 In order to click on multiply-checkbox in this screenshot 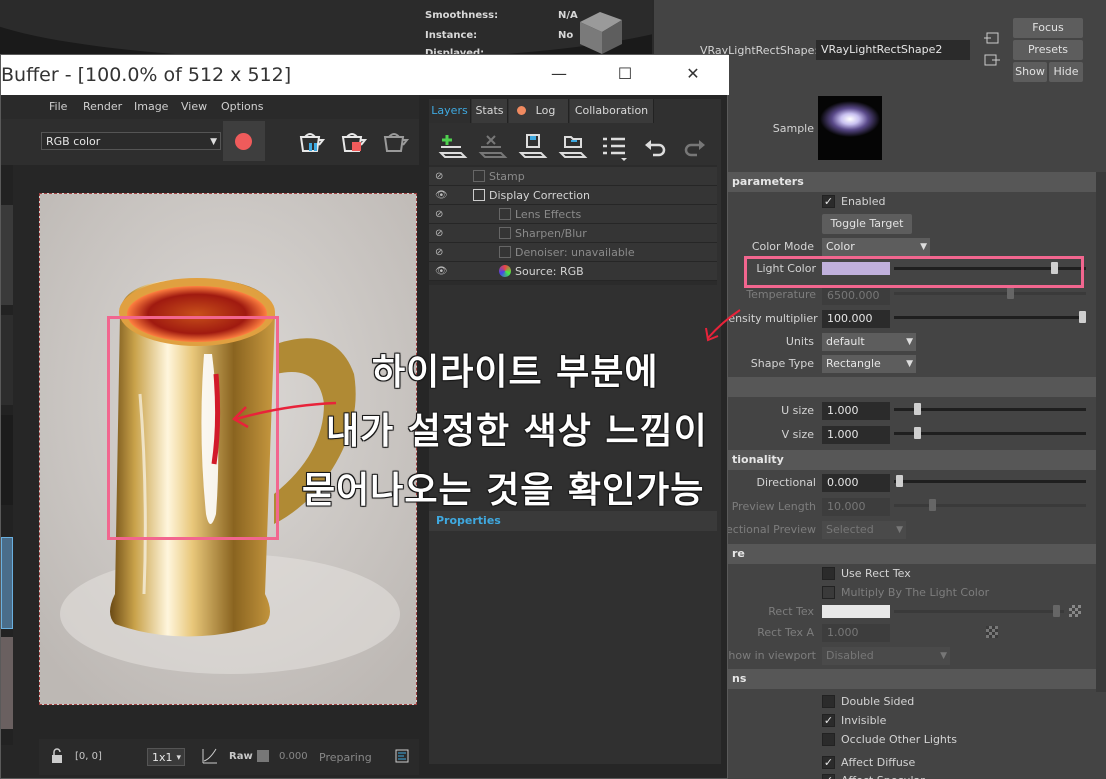, I will do `click(828, 592)`.